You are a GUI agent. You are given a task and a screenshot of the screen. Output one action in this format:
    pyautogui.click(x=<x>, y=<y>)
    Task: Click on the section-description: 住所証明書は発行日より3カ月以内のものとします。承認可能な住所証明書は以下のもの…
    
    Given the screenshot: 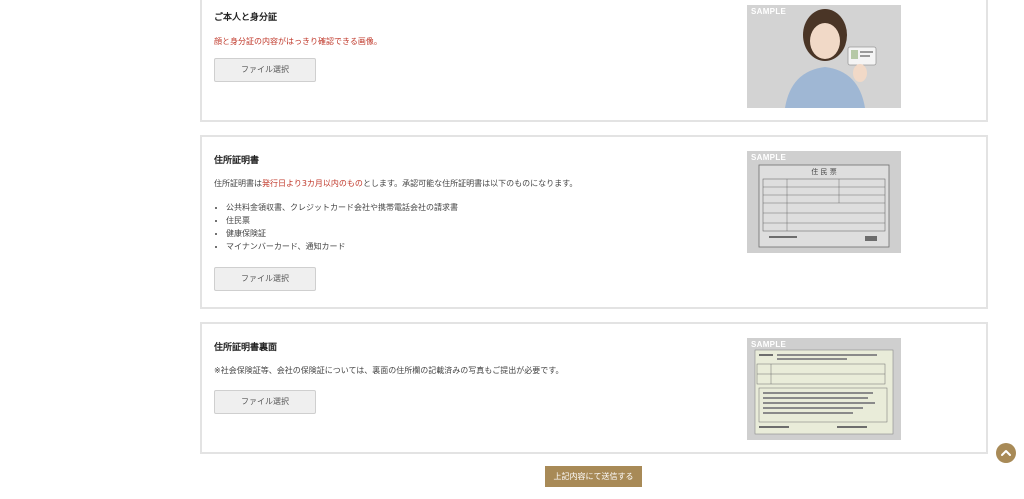 What is the action you would take?
    pyautogui.click(x=396, y=183)
    